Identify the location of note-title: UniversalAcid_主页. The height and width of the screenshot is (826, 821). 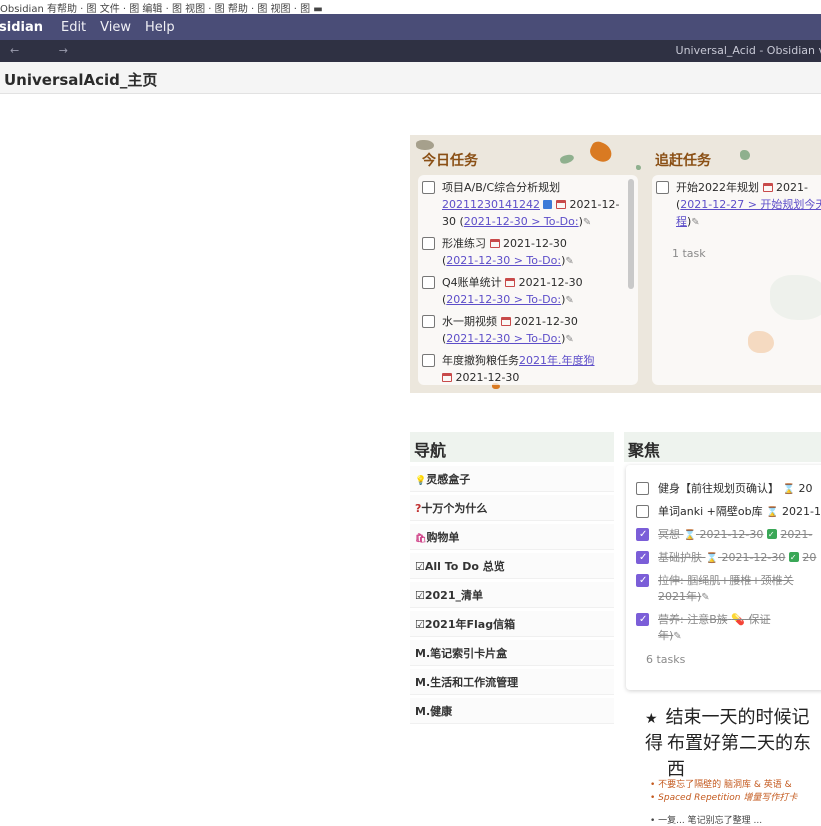
(410, 78).